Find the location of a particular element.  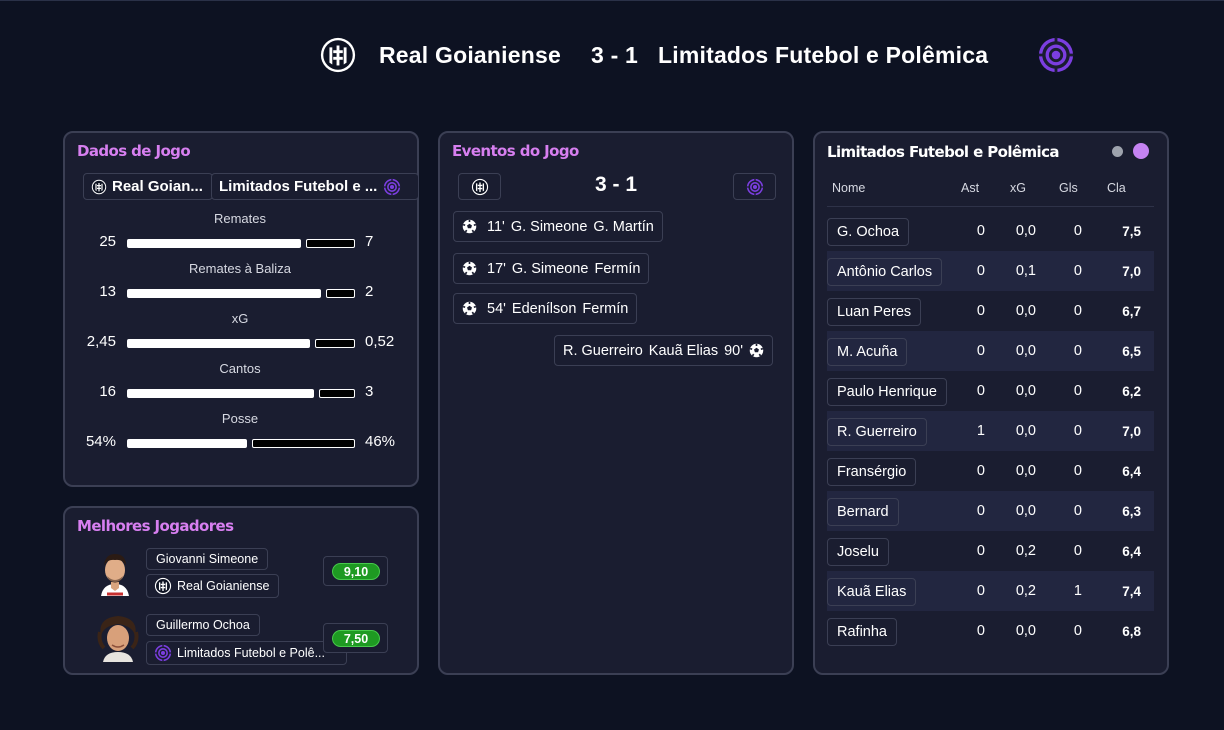

table-row: Rafinha 0 0,0 0 6,8 is located at coordinates (990, 631).